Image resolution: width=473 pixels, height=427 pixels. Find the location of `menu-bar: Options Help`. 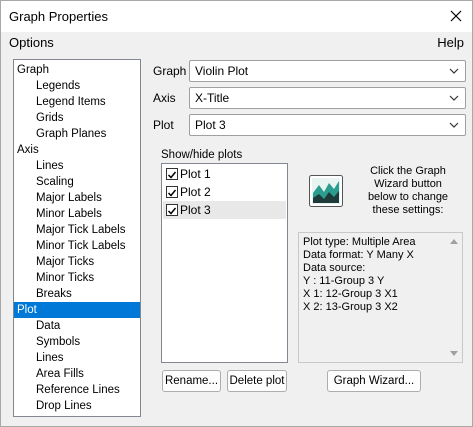

menu-bar: Options Help is located at coordinates (236, 42).